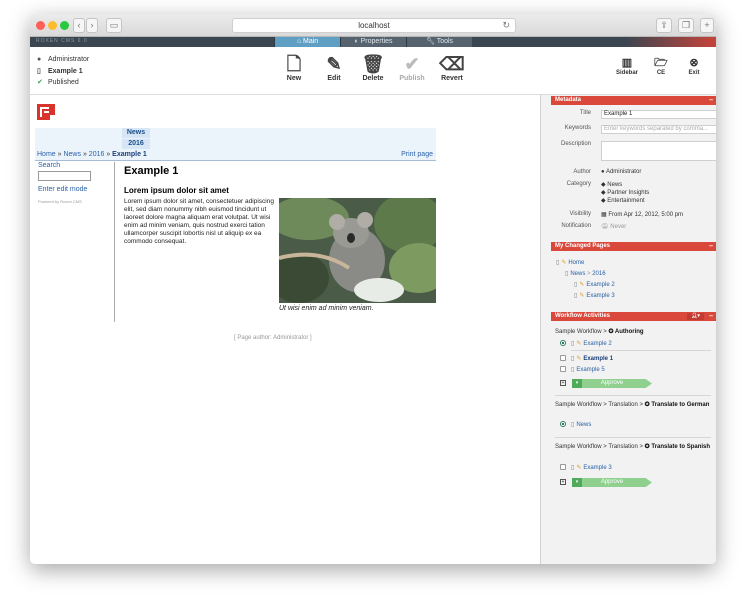 This screenshot has height=607, width=746. What do you see at coordinates (46, 112) in the screenshot?
I see `site-logo` at bounding box center [46, 112].